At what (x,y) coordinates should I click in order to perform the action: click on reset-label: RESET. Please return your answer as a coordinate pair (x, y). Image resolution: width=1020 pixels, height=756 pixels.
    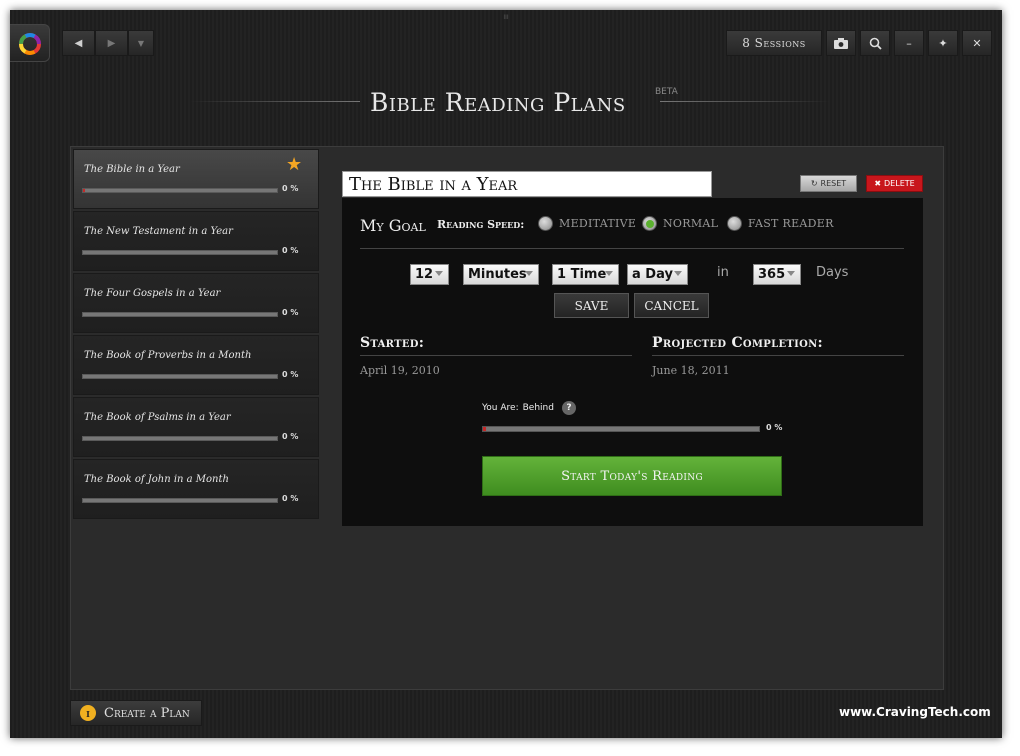
    Looking at the image, I should click on (833, 183).